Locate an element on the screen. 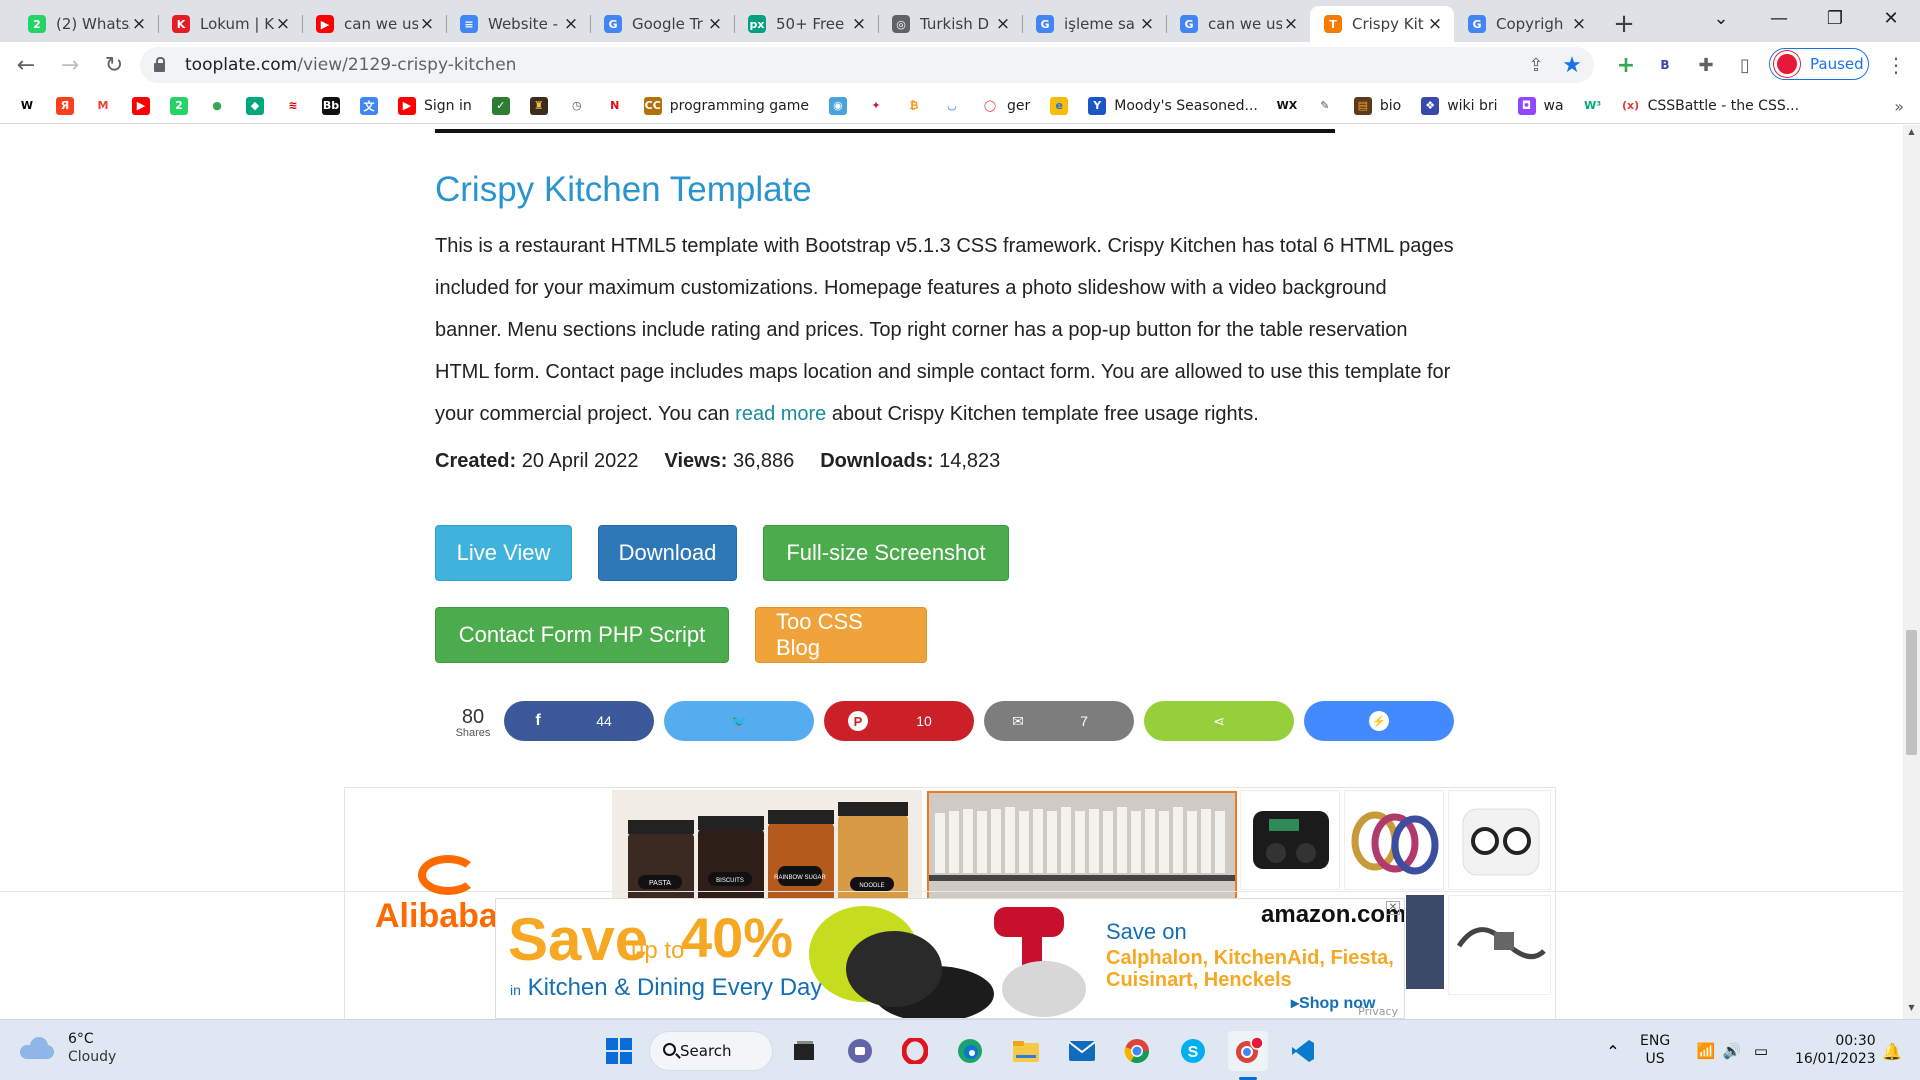  mail-button is located at coordinates (1082, 1051).